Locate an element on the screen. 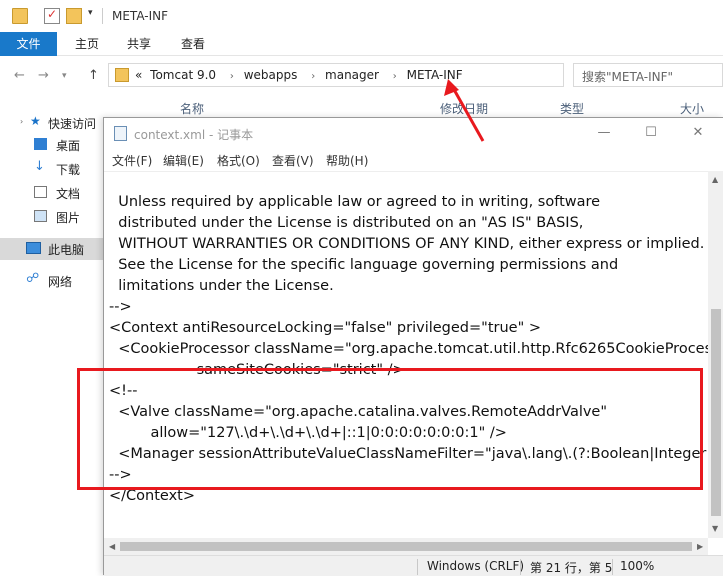 This screenshot has width=723, height=576. status-encoding: Windows (CRLF) is located at coordinates (476, 566).